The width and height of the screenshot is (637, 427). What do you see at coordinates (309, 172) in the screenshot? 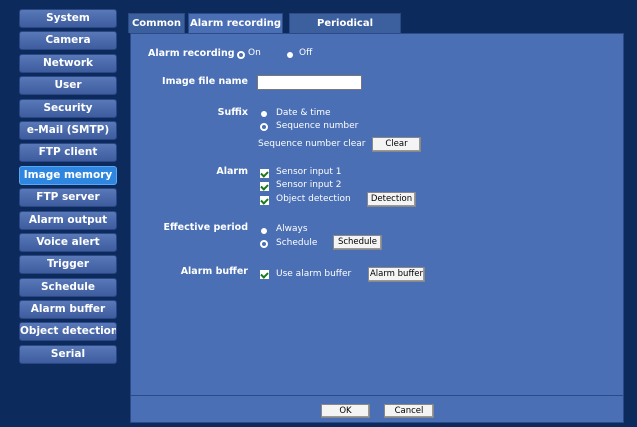
I see `sensor-input-1-label: Sensor input 1` at bounding box center [309, 172].